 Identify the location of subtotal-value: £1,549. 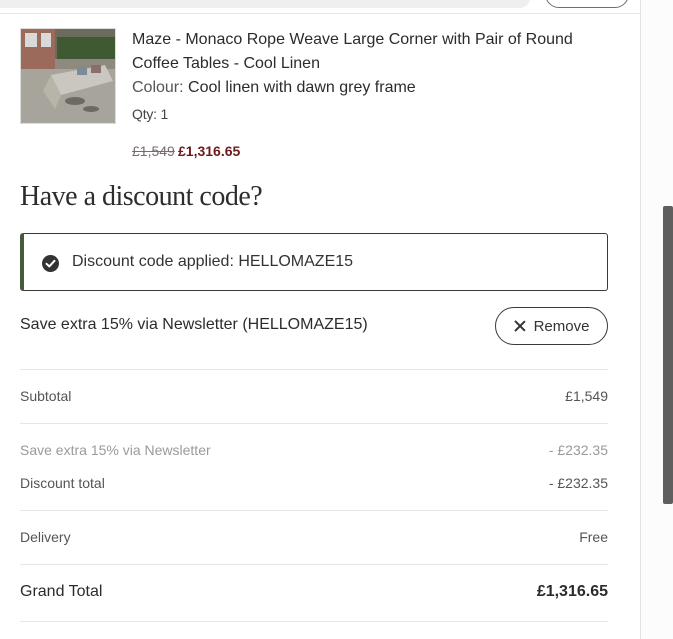
(586, 396).